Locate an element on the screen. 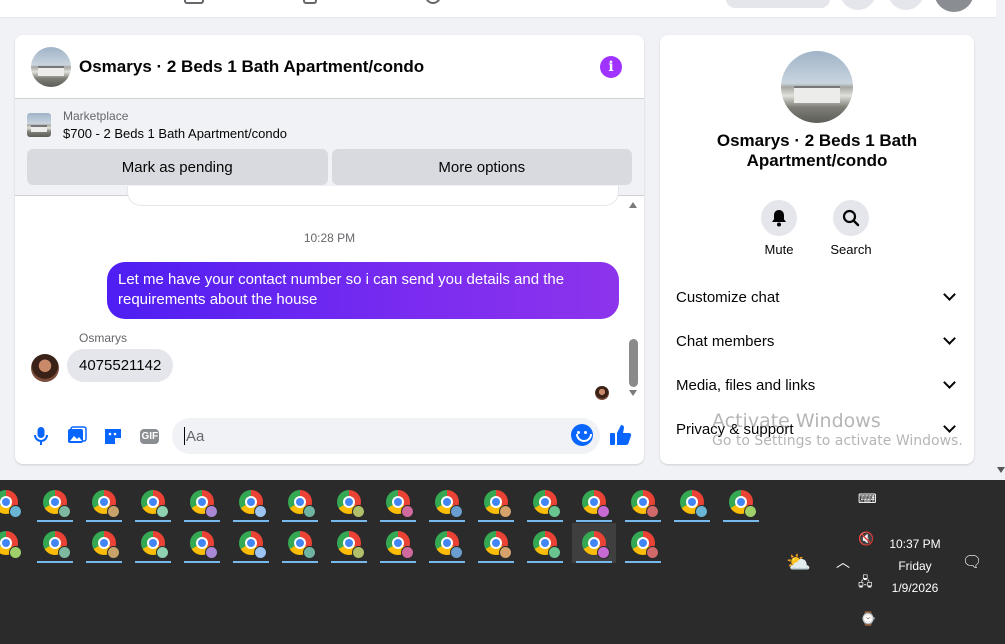 The width and height of the screenshot is (1005, 644). scroll-up-arrow is located at coordinates (633, 205).